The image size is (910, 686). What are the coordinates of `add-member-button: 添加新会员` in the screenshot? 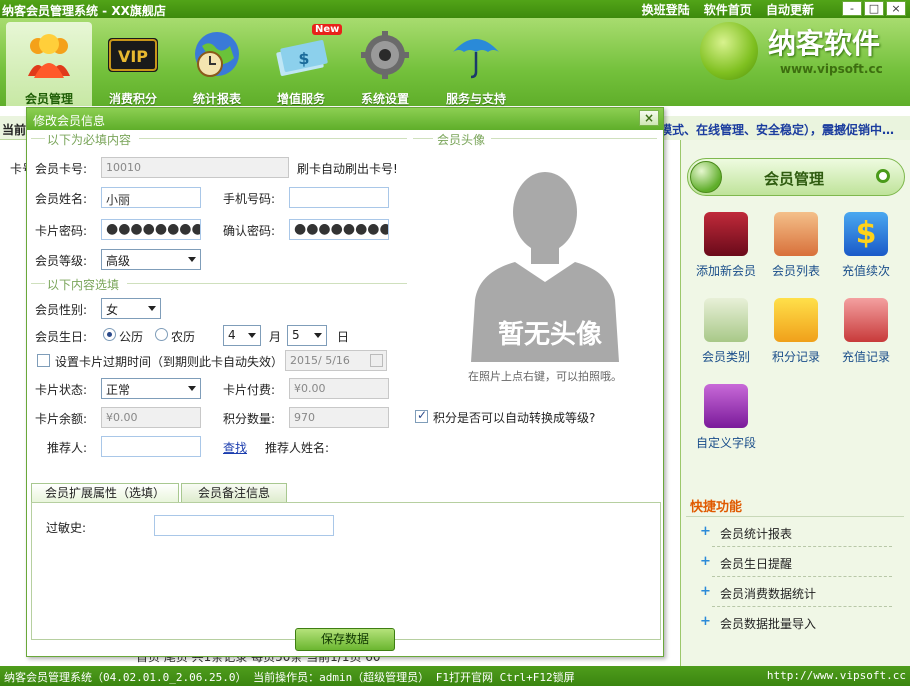 It's located at (726, 245).